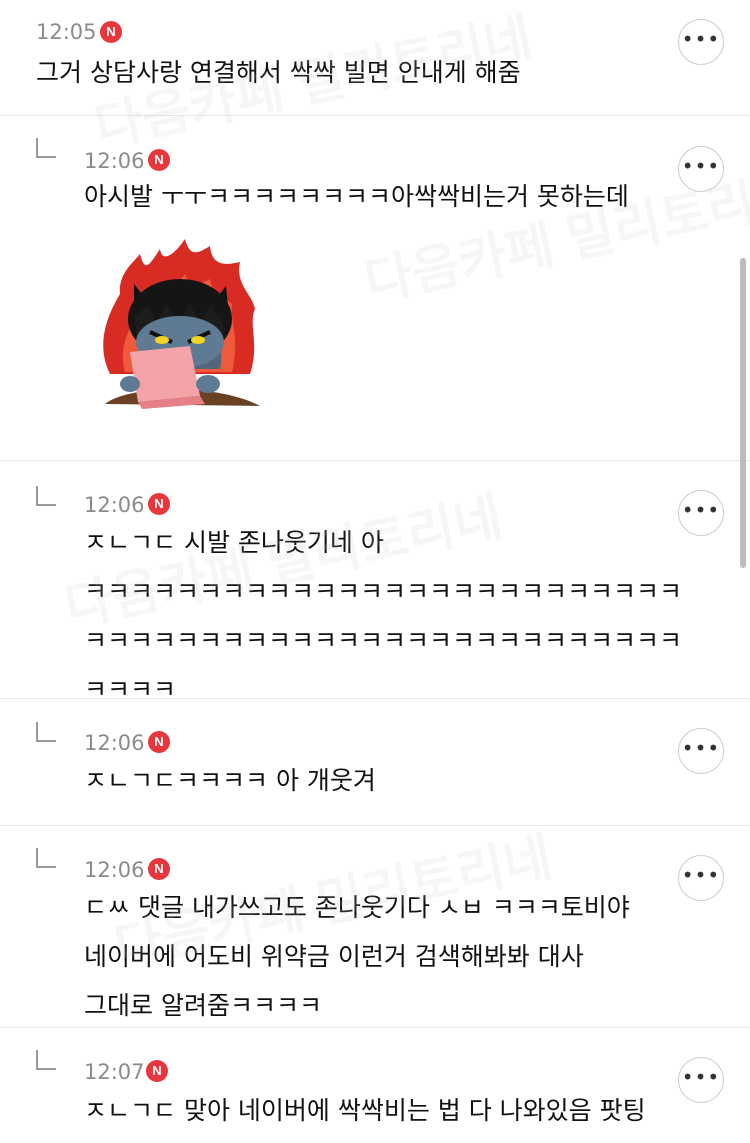  I want to click on comment-item: 12:05 N 그거 상담사랑 연결해서 싹싹 빌면 안내게 해줌 •••, so click(375, 58).